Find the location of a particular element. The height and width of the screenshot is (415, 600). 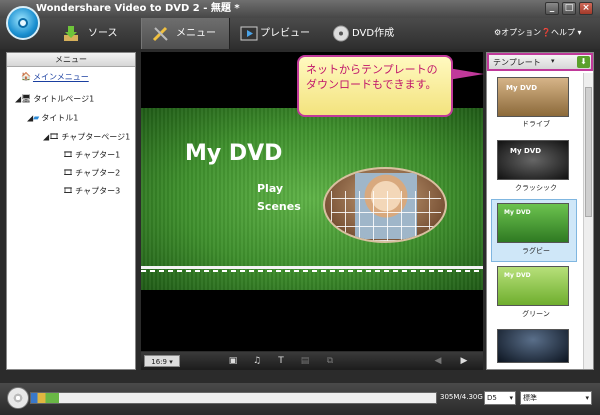

background-image-icon: ▣ is located at coordinates (233, 361).